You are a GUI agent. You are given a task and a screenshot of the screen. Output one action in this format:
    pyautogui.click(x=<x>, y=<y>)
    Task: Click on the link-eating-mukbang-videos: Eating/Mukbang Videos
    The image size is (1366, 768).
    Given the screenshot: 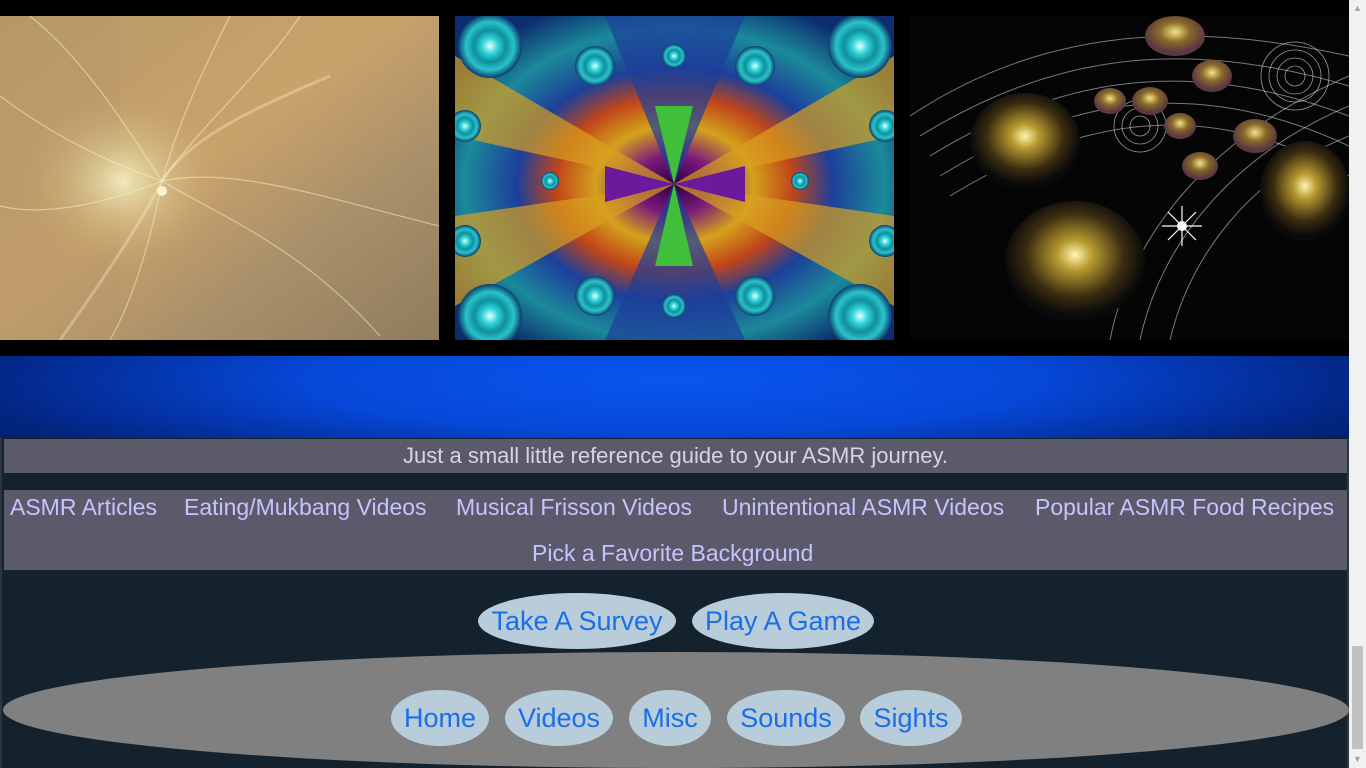 What is the action you would take?
    pyautogui.click(x=305, y=507)
    